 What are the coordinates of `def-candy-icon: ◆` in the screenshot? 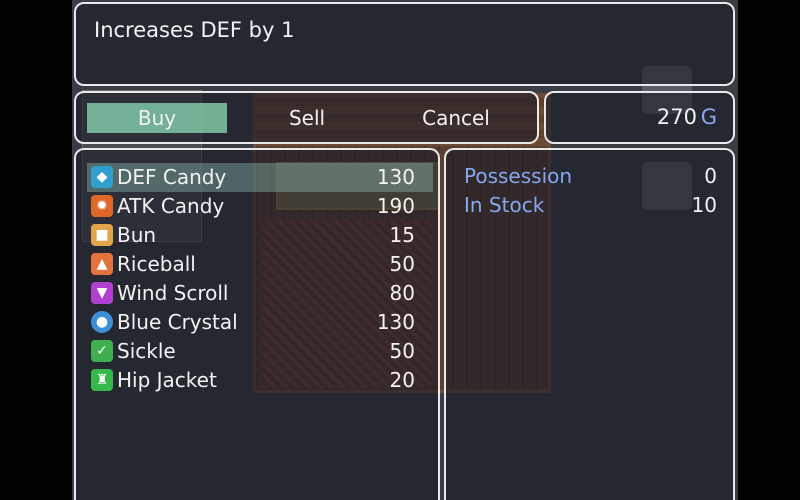 It's located at (102, 177).